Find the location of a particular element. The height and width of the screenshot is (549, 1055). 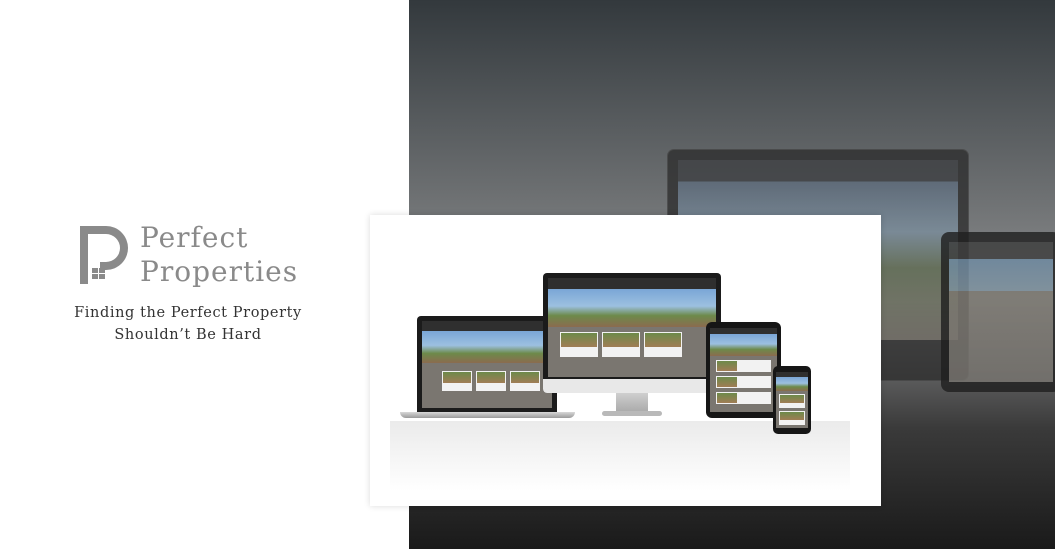

background-tablet-image is located at coordinates (998, 312).